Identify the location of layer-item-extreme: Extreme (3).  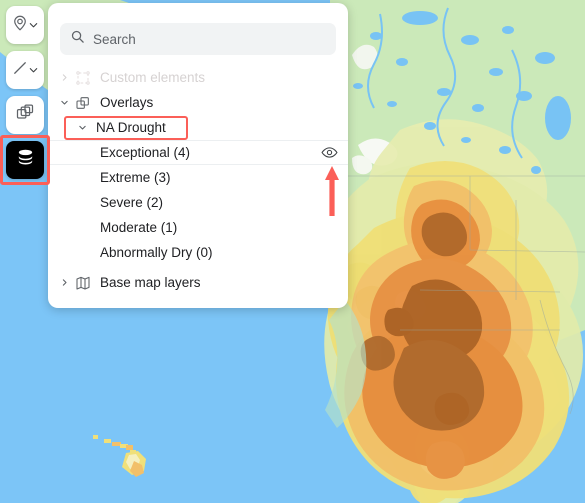
(198, 177).